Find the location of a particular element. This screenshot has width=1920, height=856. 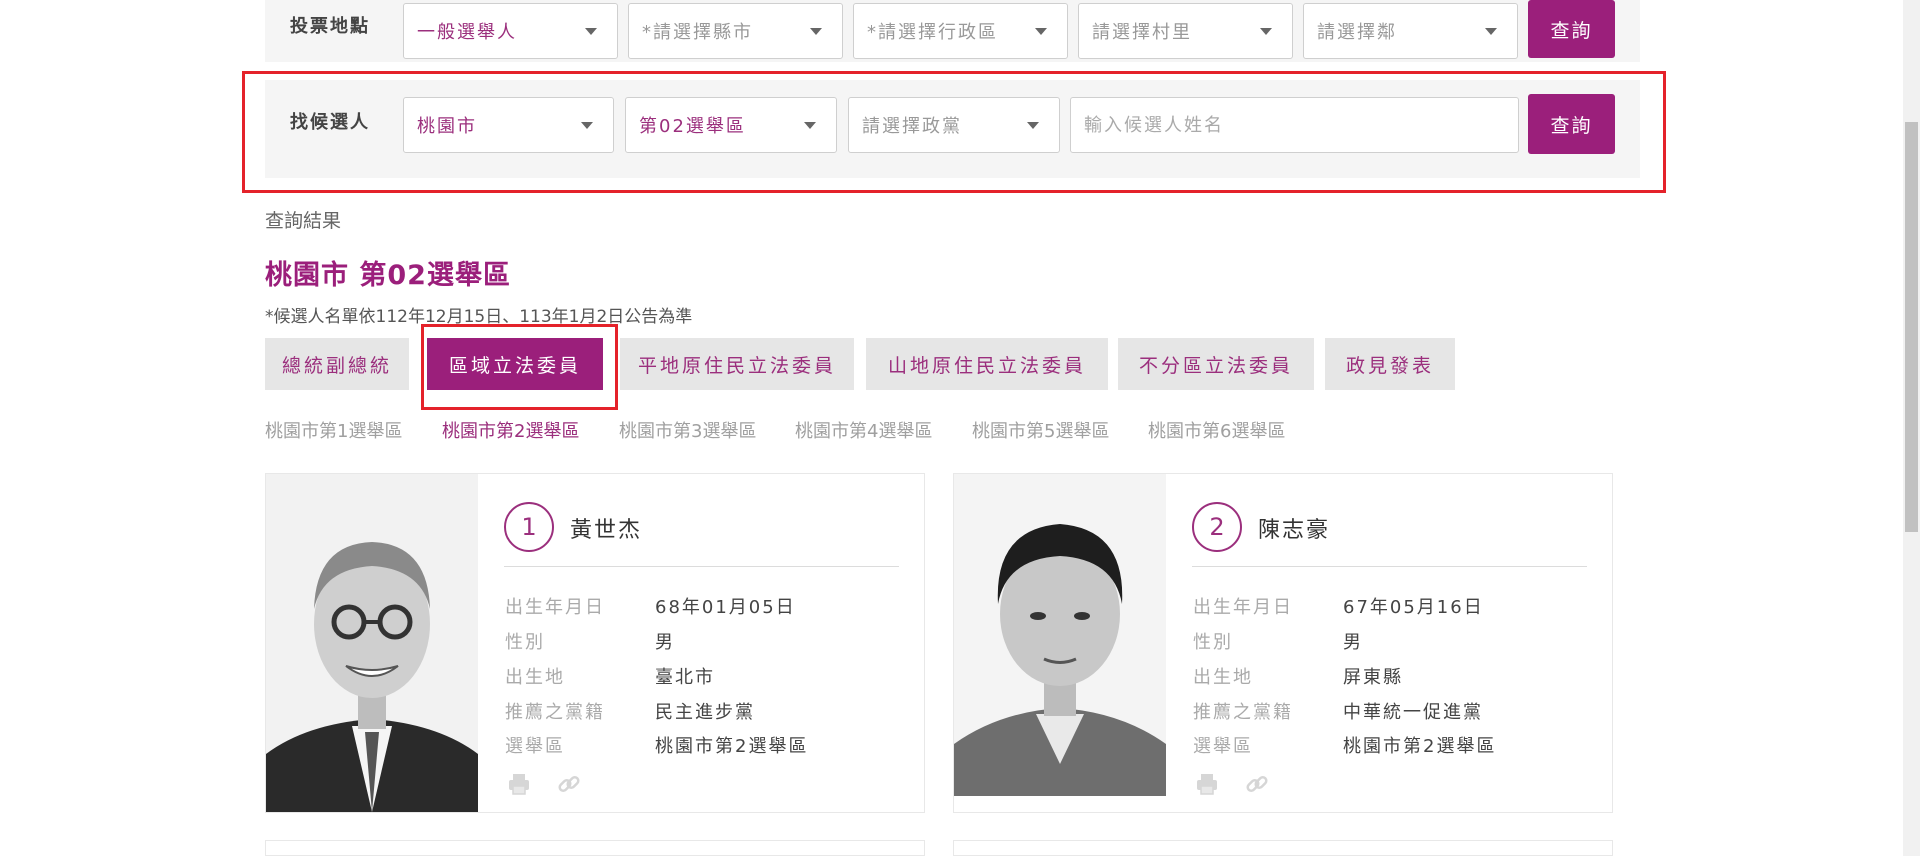

district-select: *請選擇行政區 is located at coordinates (960, 31).